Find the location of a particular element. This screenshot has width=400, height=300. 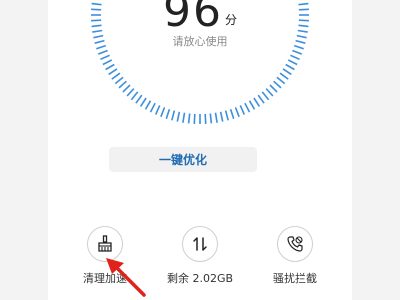

red-pointer-arrow-icon is located at coordinates (126, 277).